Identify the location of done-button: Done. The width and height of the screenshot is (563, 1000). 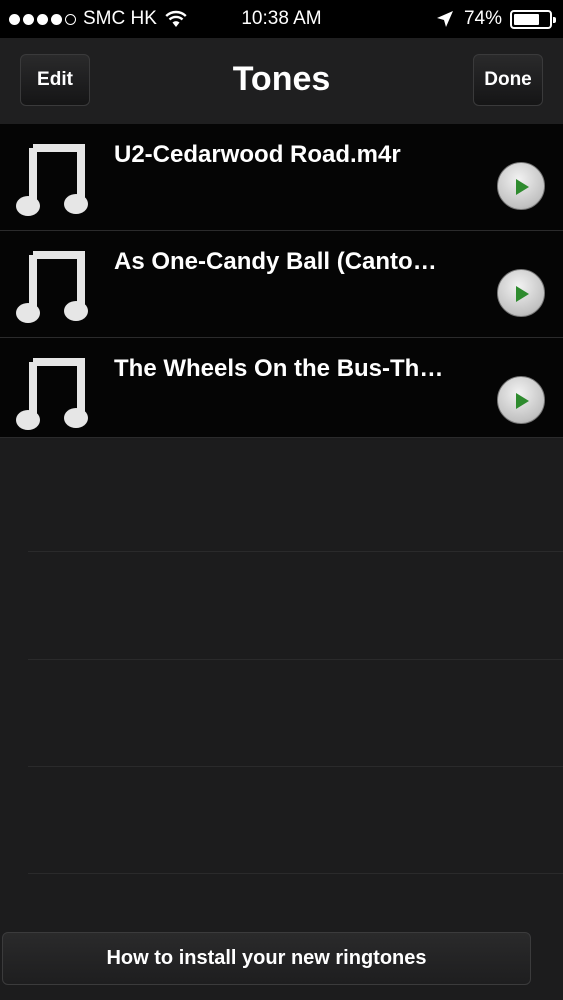
(508, 80).